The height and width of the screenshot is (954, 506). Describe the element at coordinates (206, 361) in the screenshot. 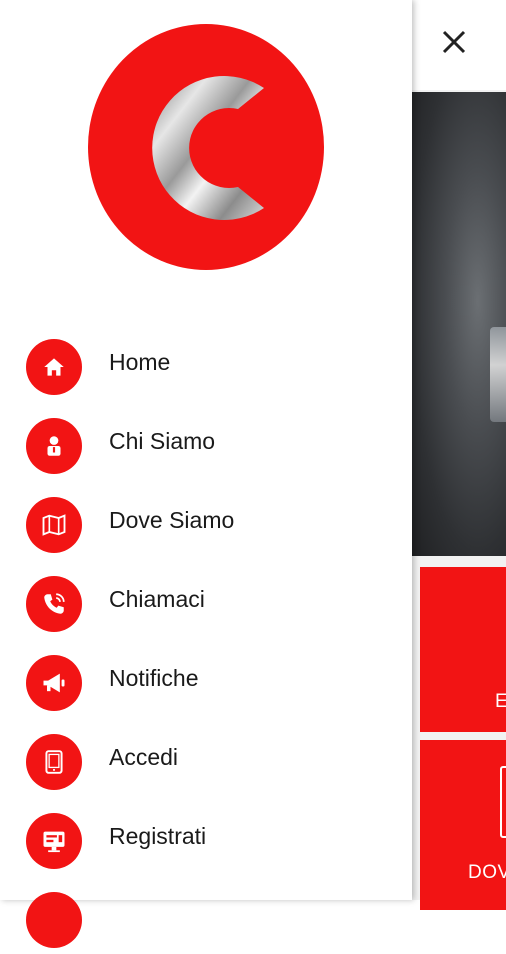

I see `menu-item-home: Home` at that location.